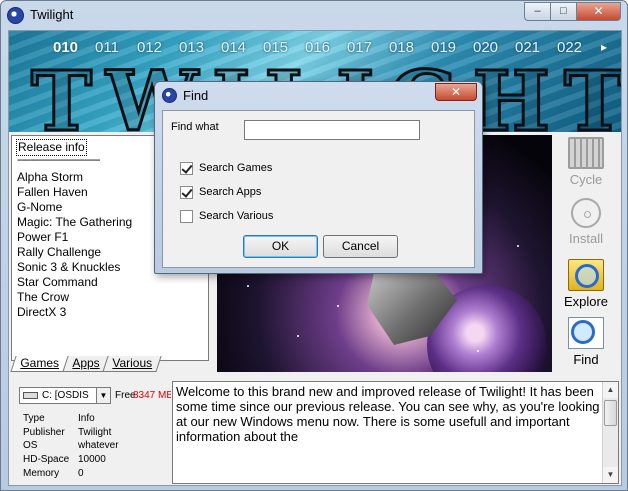 Image resolution: width=628 pixels, height=491 pixels. Describe the element at coordinates (599, 11) in the screenshot. I see `close-button: ✕` at that location.